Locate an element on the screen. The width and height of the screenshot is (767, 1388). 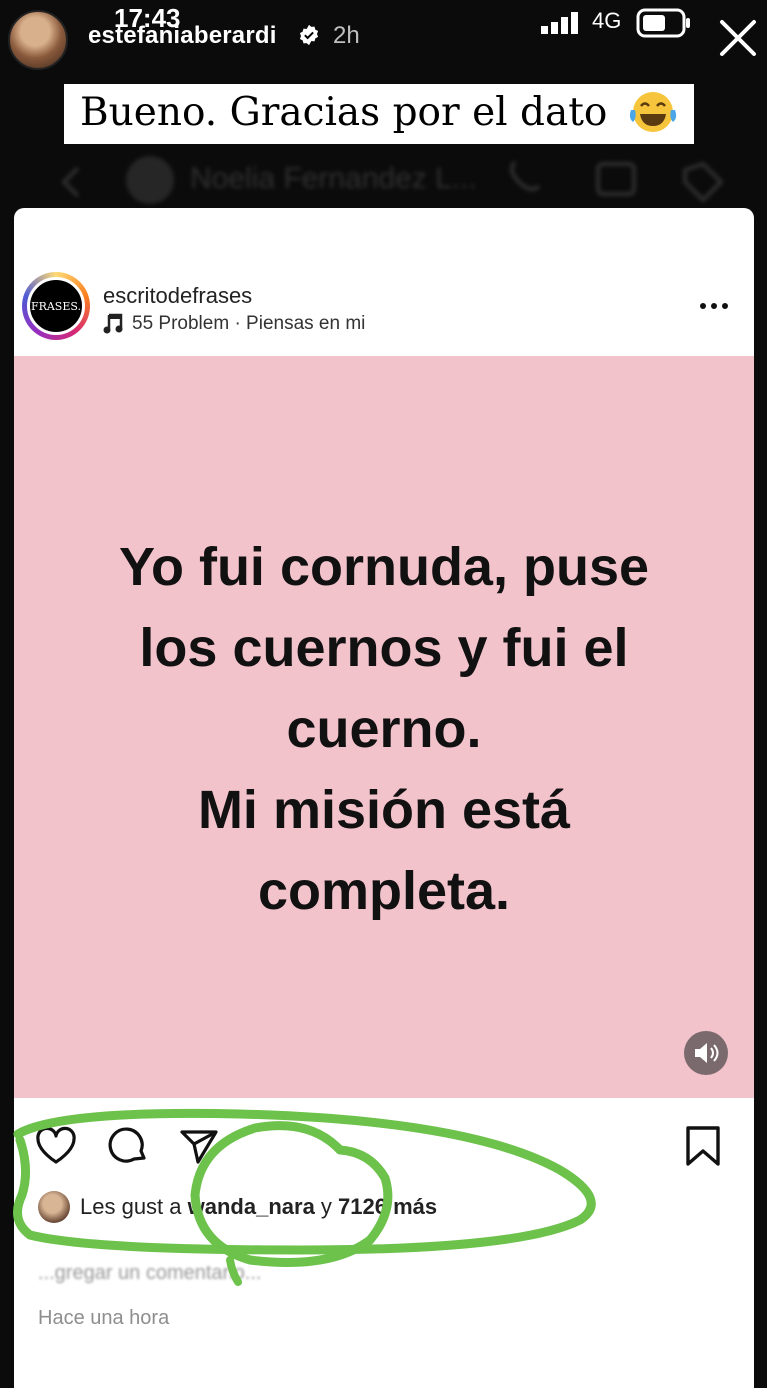
verified-icon is located at coordinates (309, 35).